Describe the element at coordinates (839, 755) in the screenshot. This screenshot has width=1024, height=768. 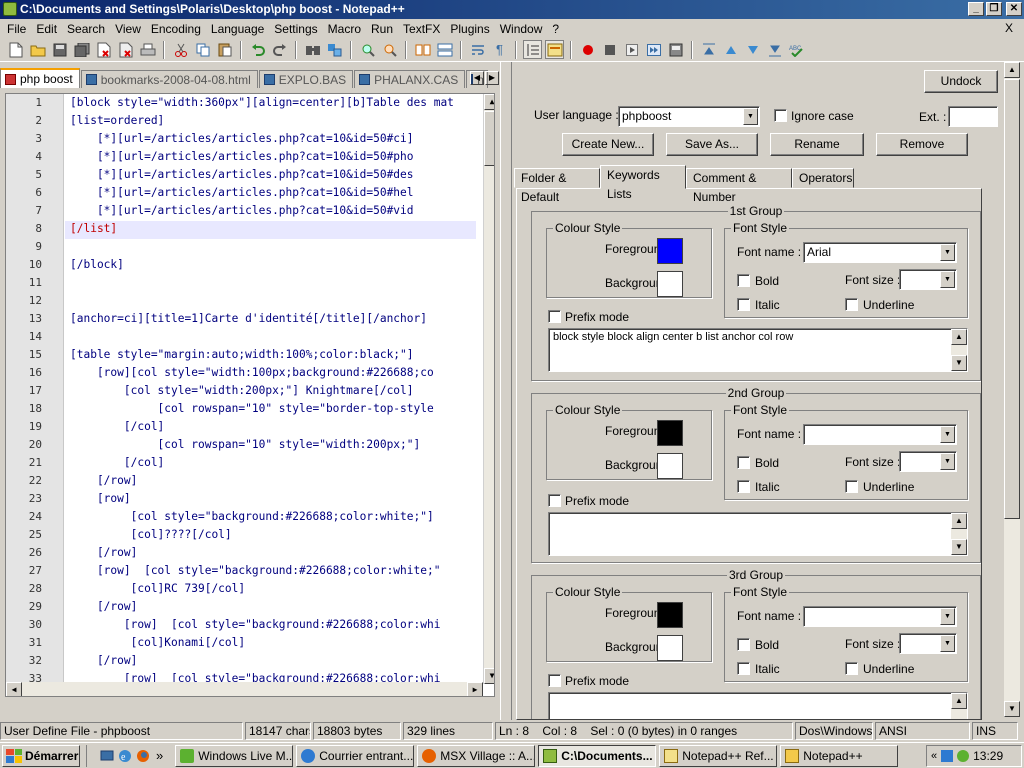
I see `taskbar-item-notepadpp-folder: Notepad++` at that location.